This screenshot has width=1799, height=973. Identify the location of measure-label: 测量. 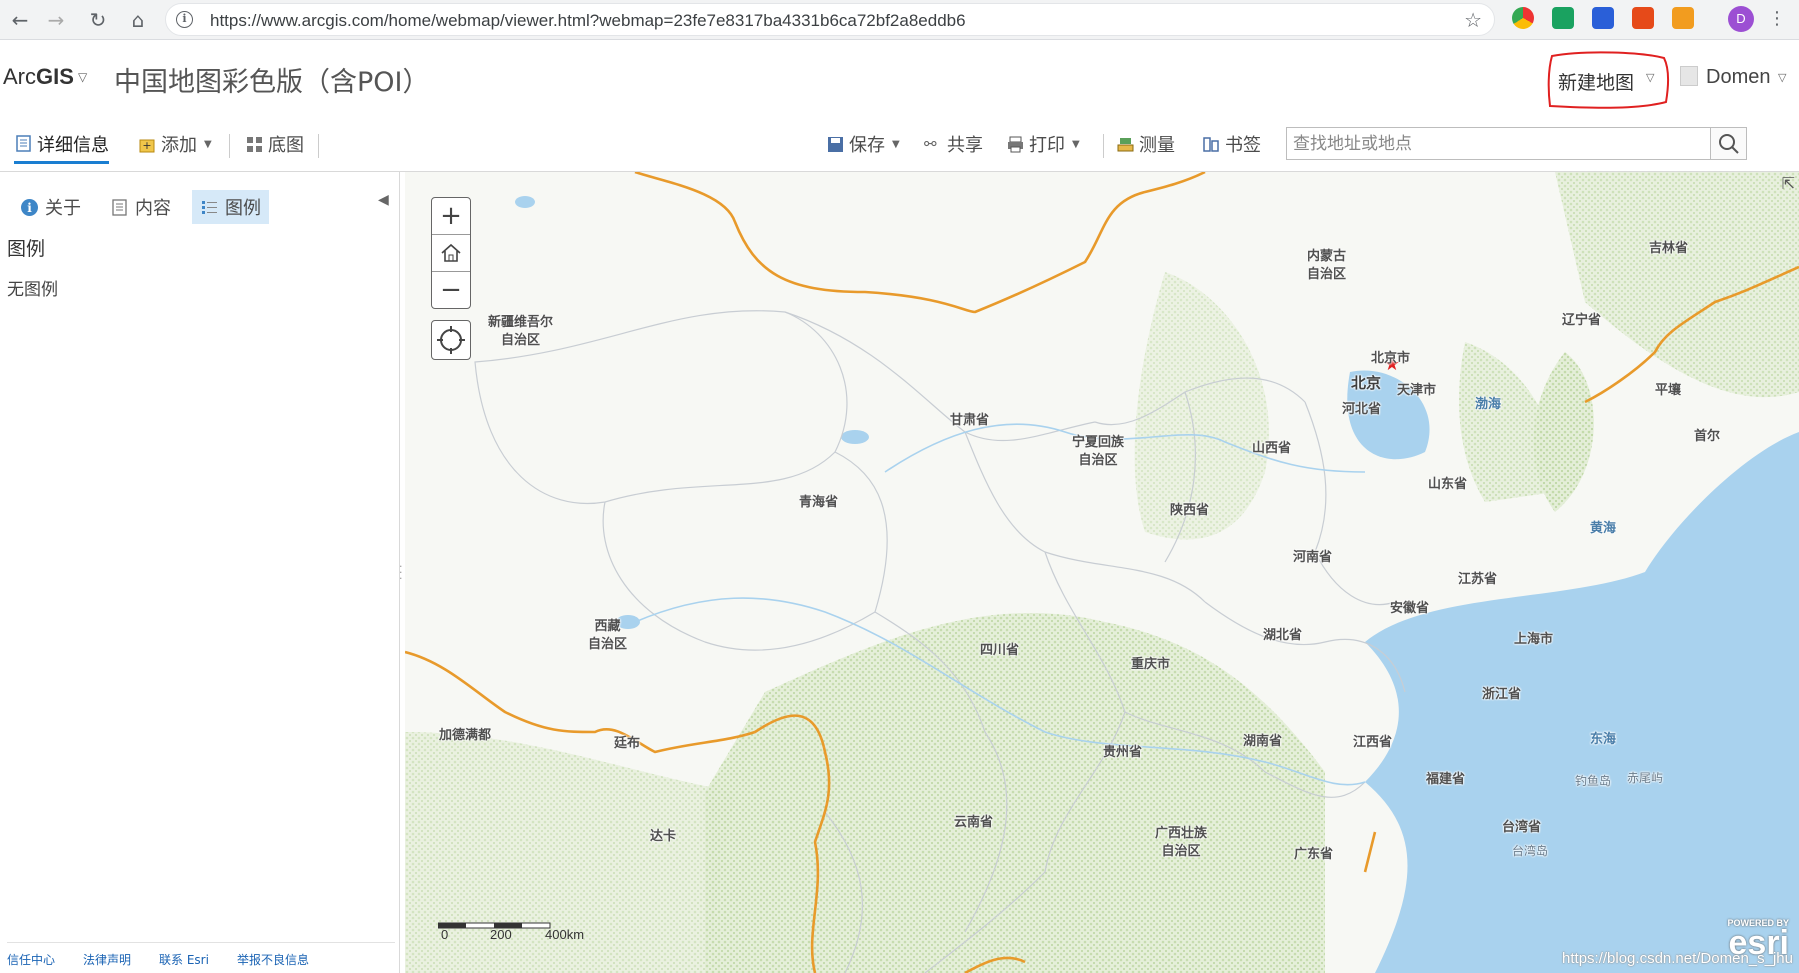
(1157, 145).